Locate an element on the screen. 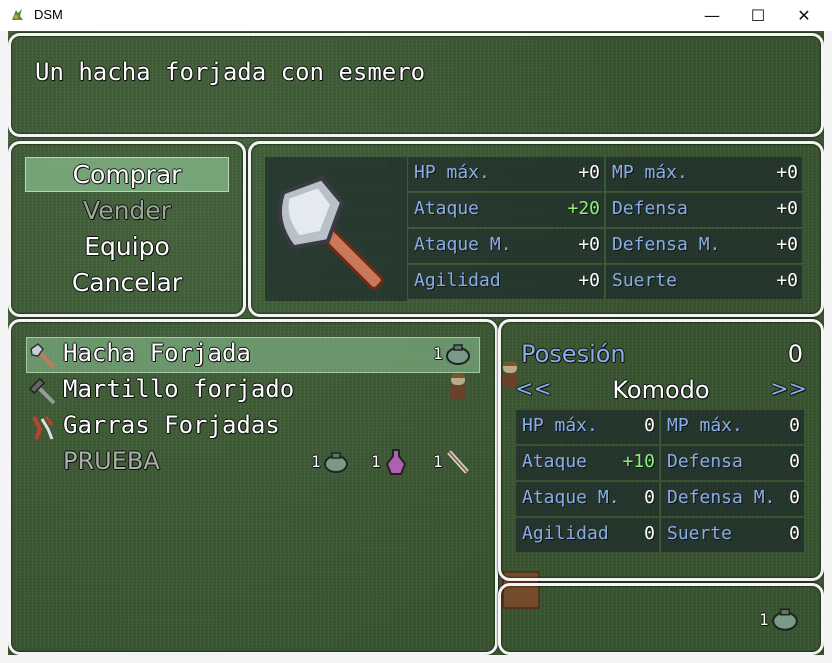 This screenshot has width=832, height=663. next-actor-button: >> is located at coordinates (788, 389).